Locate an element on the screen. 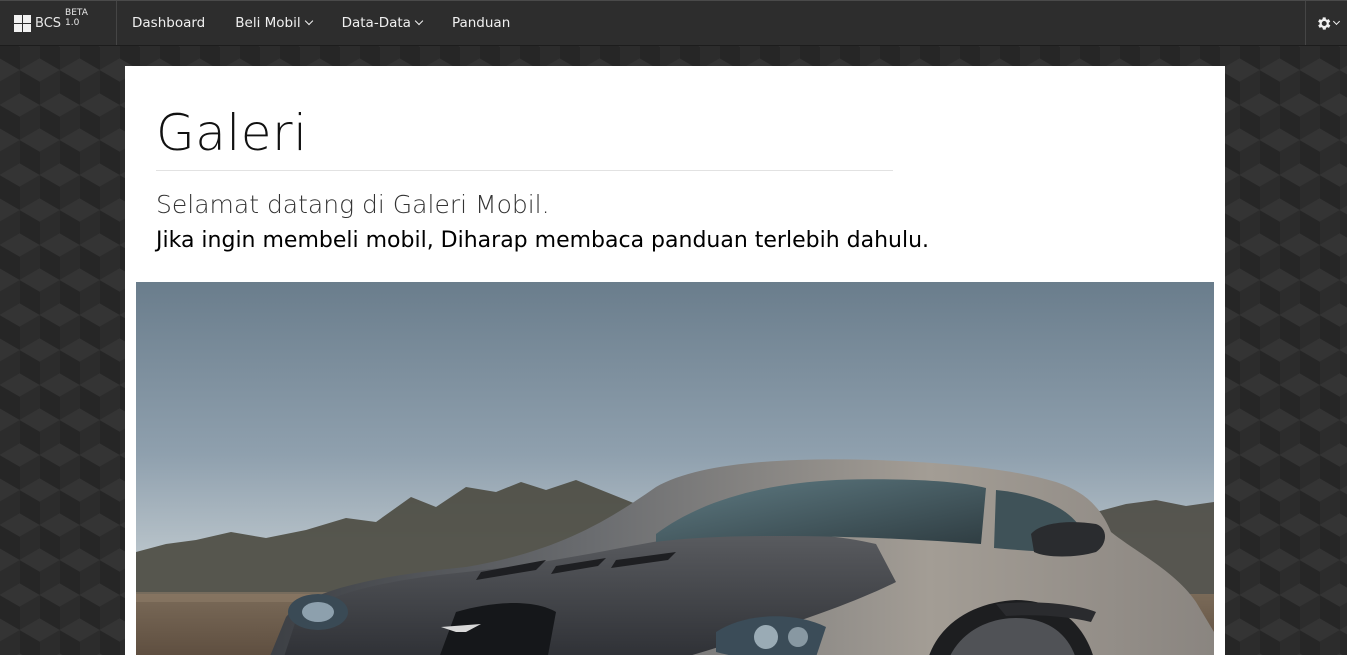 This screenshot has height=655, width=1347. welcome-text: Selamat datang di Galeri Mobil. is located at coordinates (353, 204).